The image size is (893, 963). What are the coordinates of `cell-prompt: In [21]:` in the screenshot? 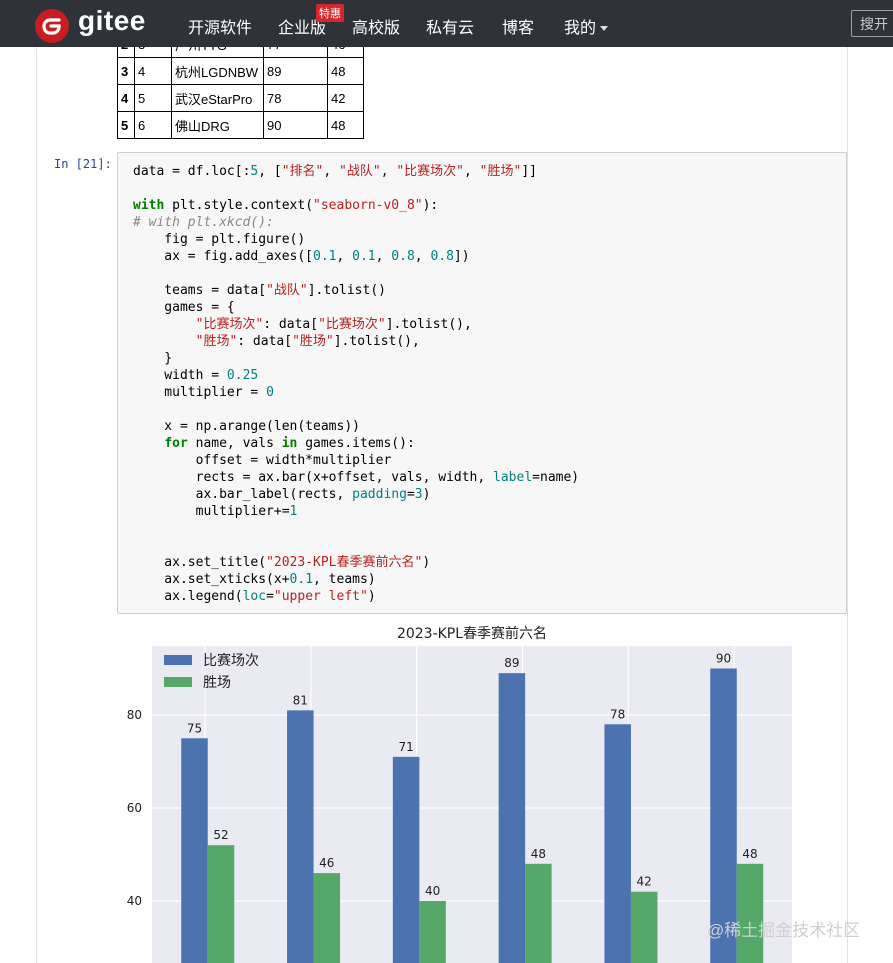 It's located at (83, 164).